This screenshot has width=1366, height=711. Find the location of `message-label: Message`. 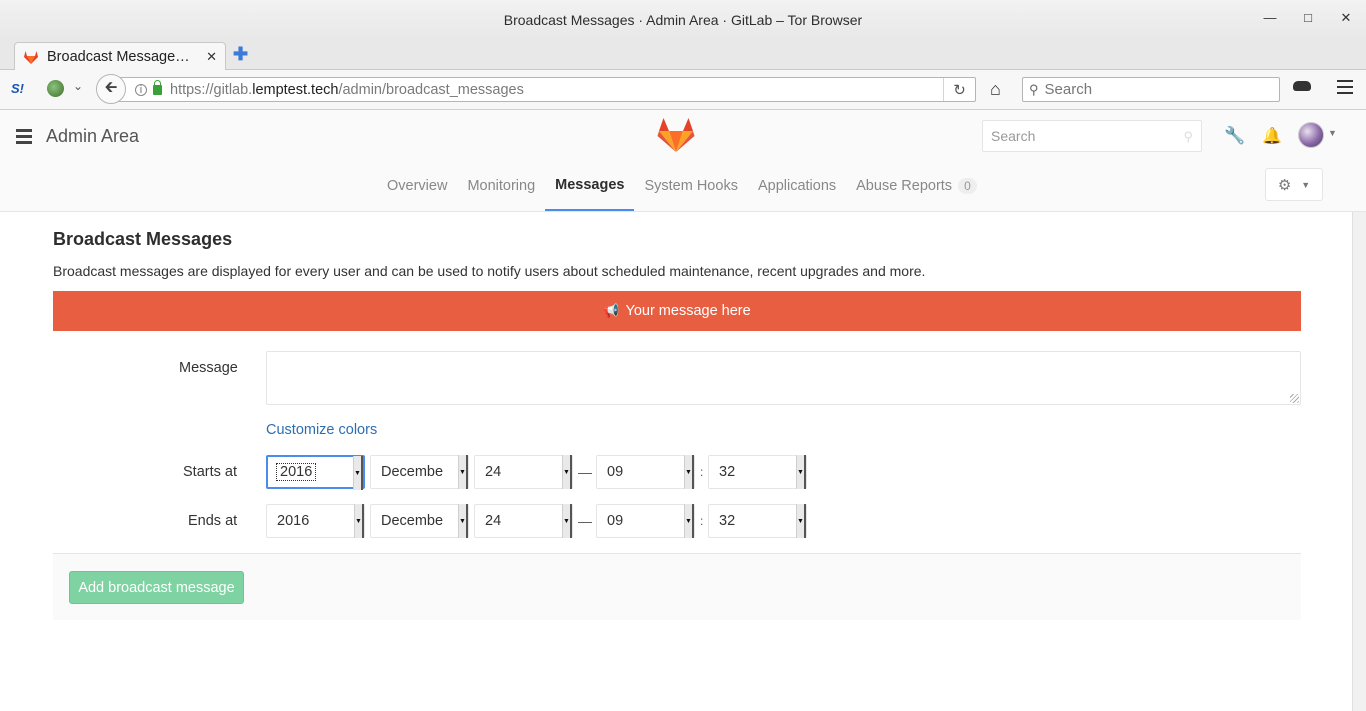

message-label: Message is located at coordinates (208, 368).